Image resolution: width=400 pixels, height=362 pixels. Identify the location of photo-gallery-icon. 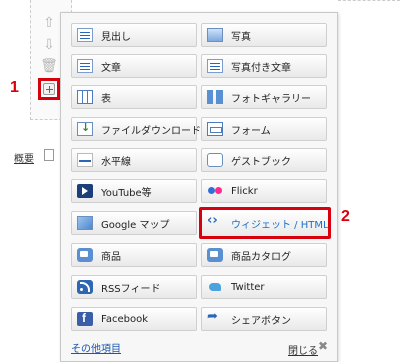
(215, 97).